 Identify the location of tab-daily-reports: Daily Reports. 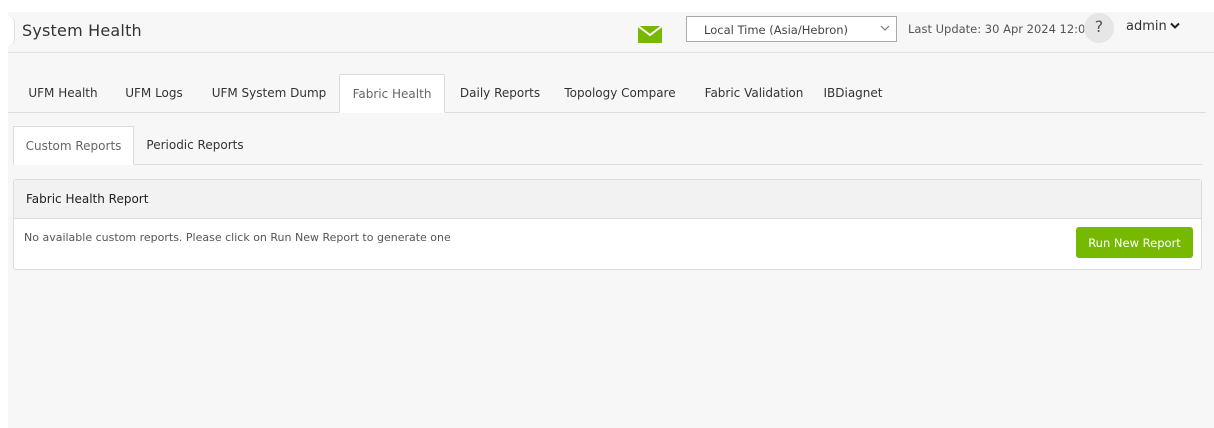
(500, 93).